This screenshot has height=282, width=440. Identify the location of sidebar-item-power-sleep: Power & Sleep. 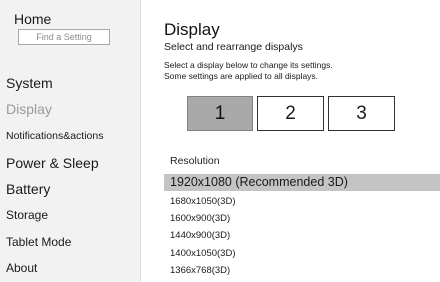
(52, 163).